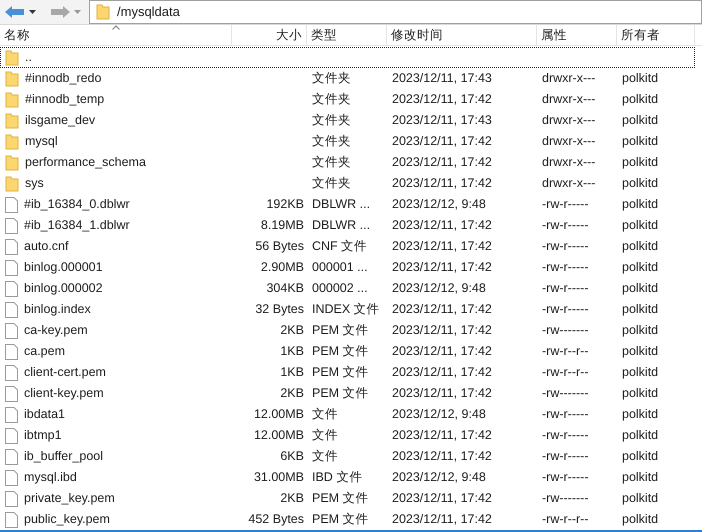  Describe the element at coordinates (279, 477) in the screenshot. I see `size-cell-text: 31.00MB` at that location.